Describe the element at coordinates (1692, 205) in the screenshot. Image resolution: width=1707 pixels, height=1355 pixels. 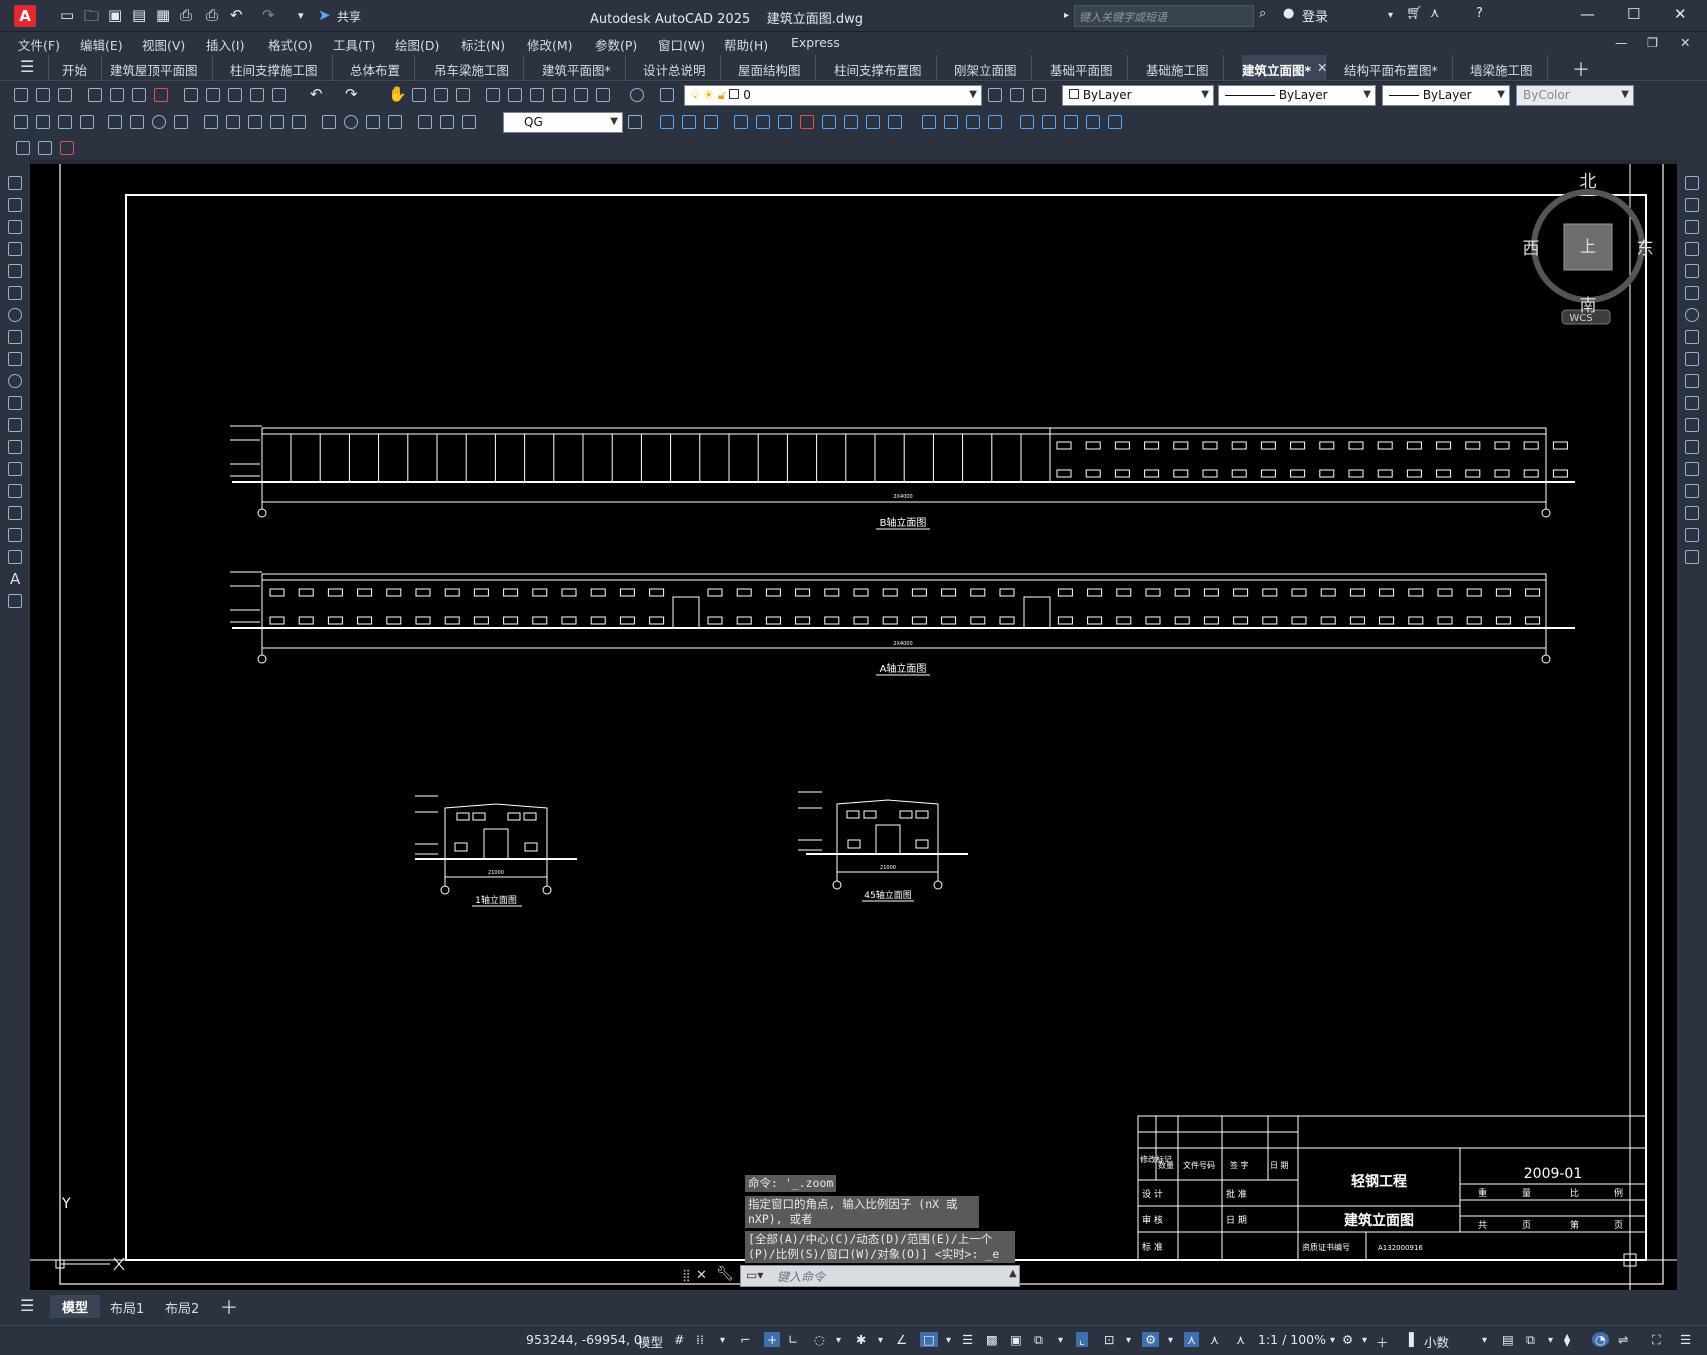
I see `copy-icon` at that location.